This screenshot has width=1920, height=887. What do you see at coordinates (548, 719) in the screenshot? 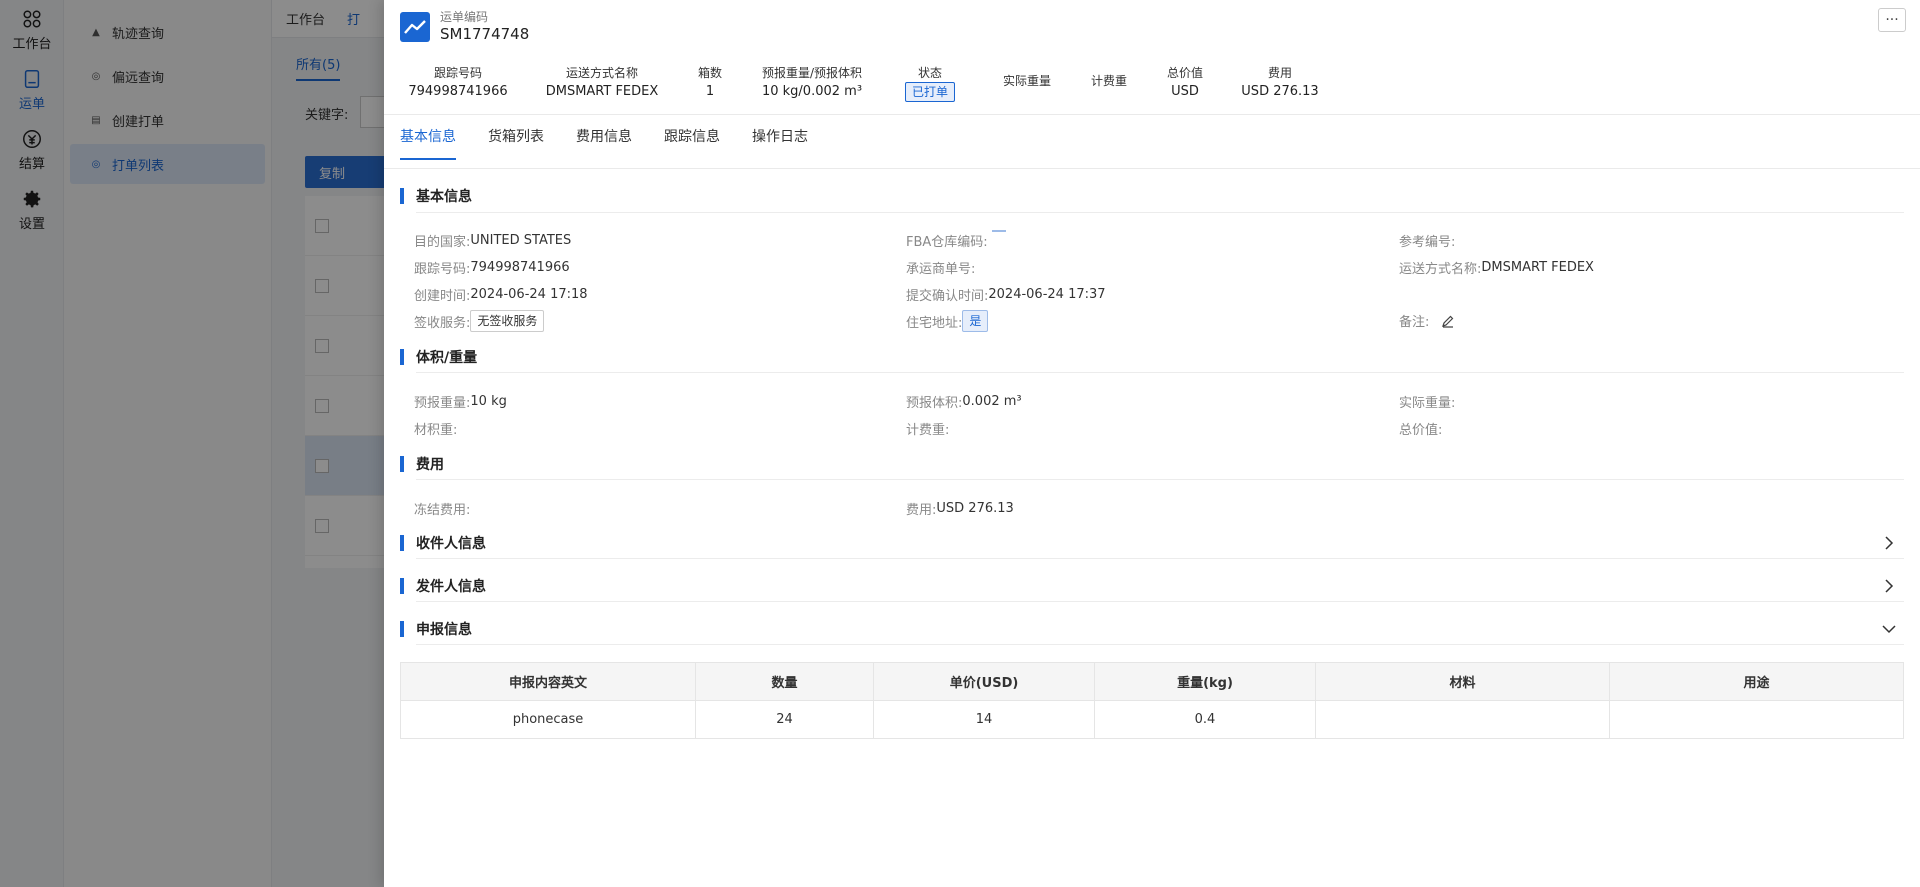
I see `table-cell: phonecase` at bounding box center [548, 719].